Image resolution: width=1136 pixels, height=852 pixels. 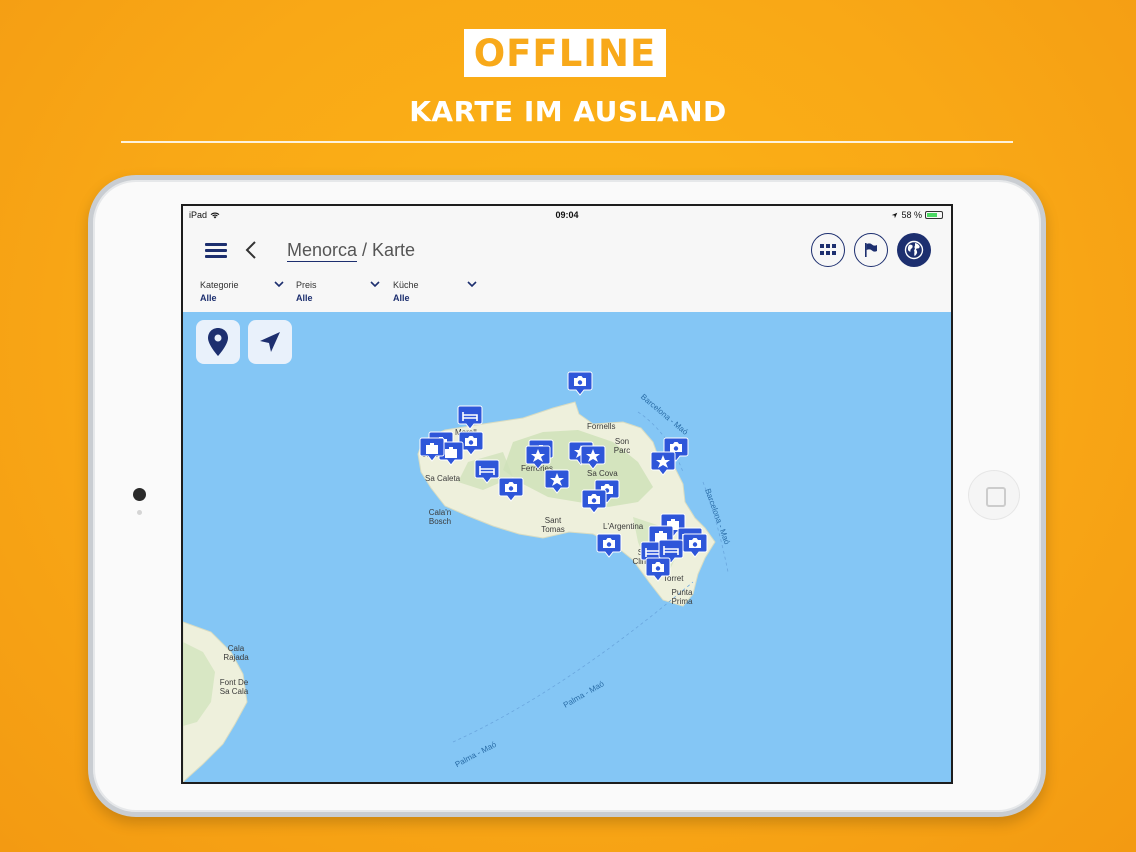 I want to click on filter-kueche-value: Alle, so click(x=401, y=298).